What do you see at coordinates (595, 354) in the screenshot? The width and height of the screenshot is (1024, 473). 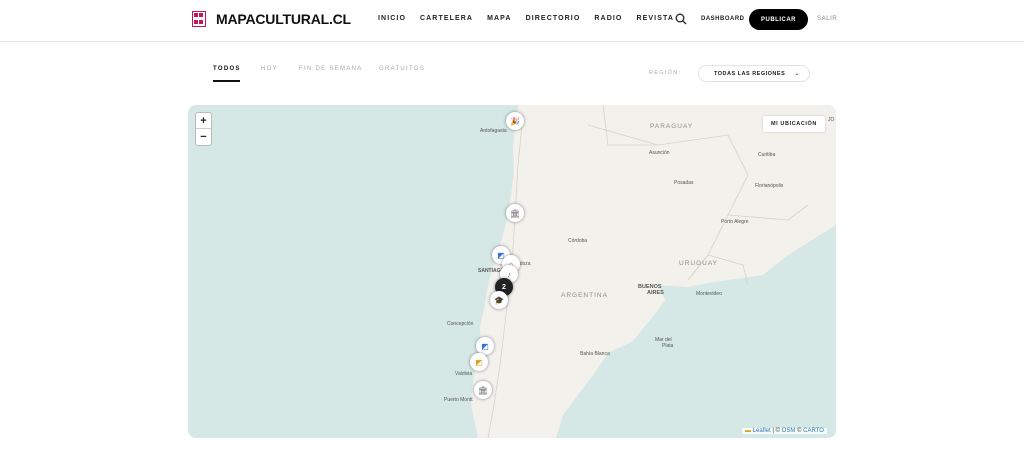 I see `city-label: Bahía Blanca` at bounding box center [595, 354].